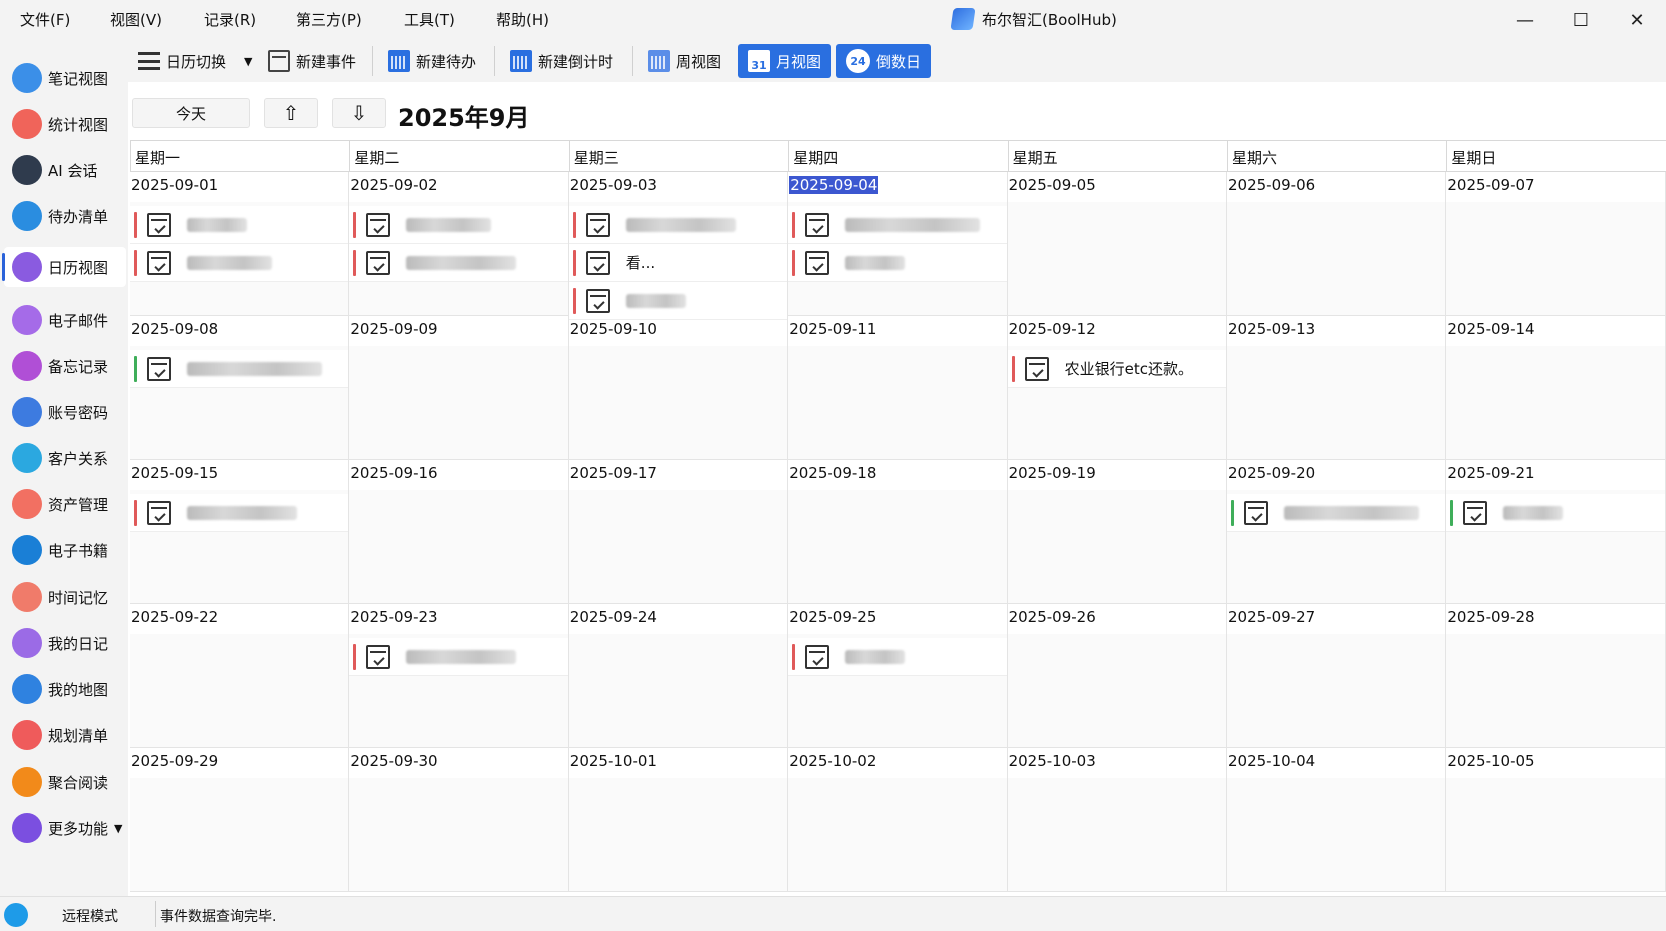 The width and height of the screenshot is (1666, 931). I want to click on menu-record: 记录(R), so click(230, 19).